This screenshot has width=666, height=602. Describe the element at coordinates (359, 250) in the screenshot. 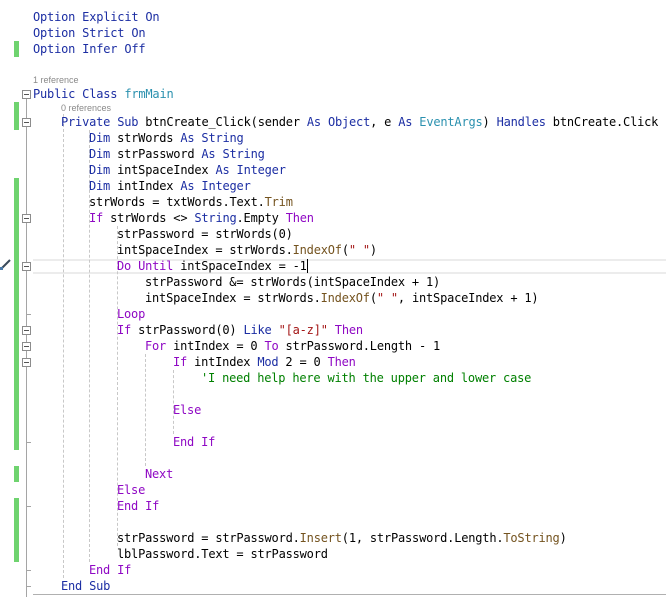

I see `code-token: " "` at that location.